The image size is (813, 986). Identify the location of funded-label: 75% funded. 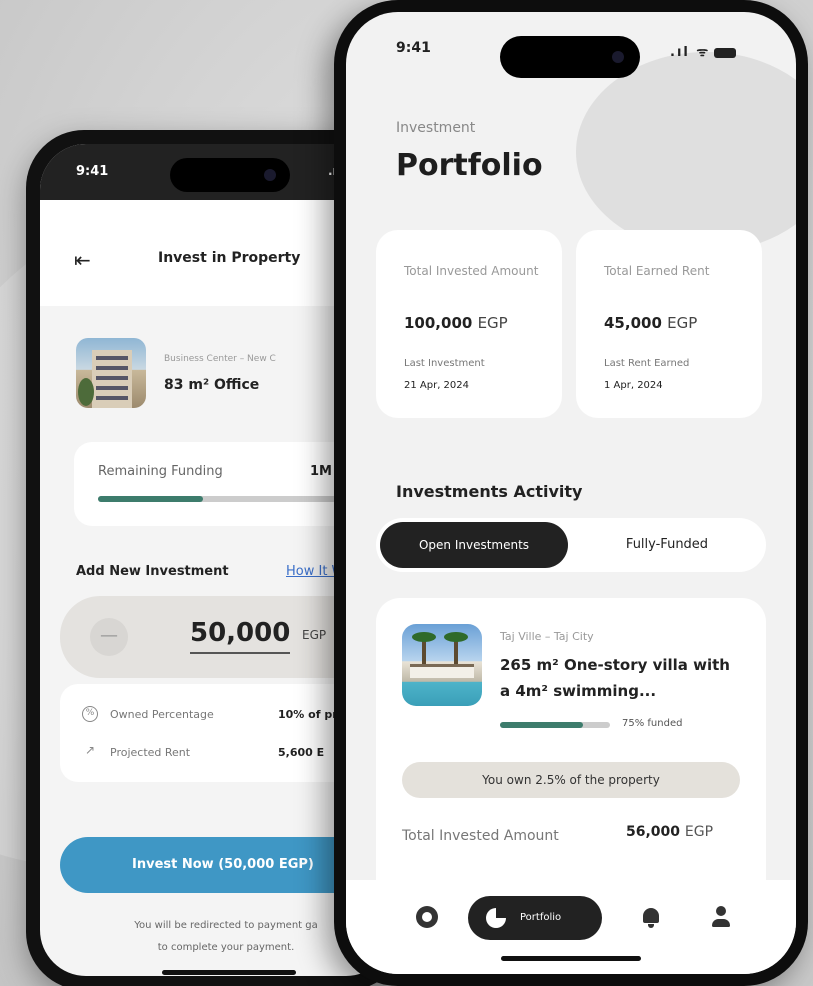
(652, 723).